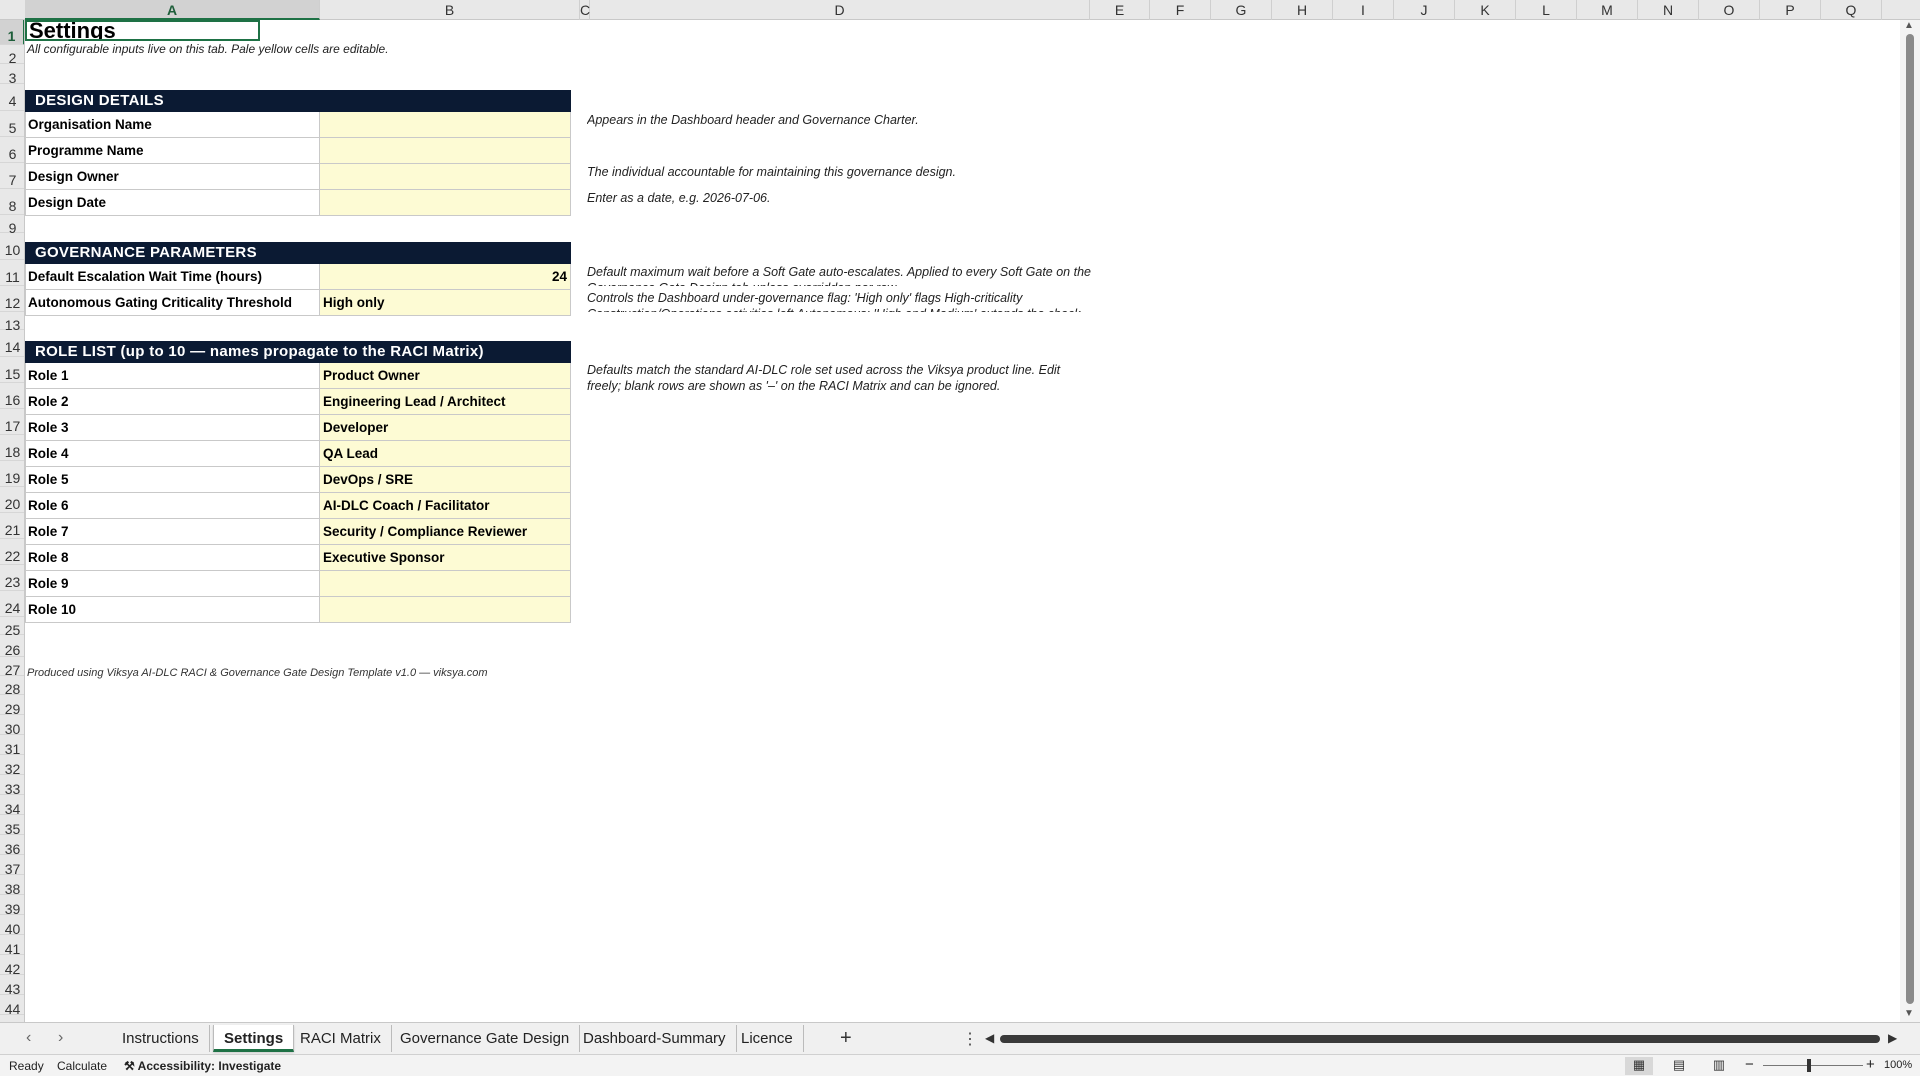 The image size is (1920, 1076). I want to click on row-header-9: 9, so click(12, 225).